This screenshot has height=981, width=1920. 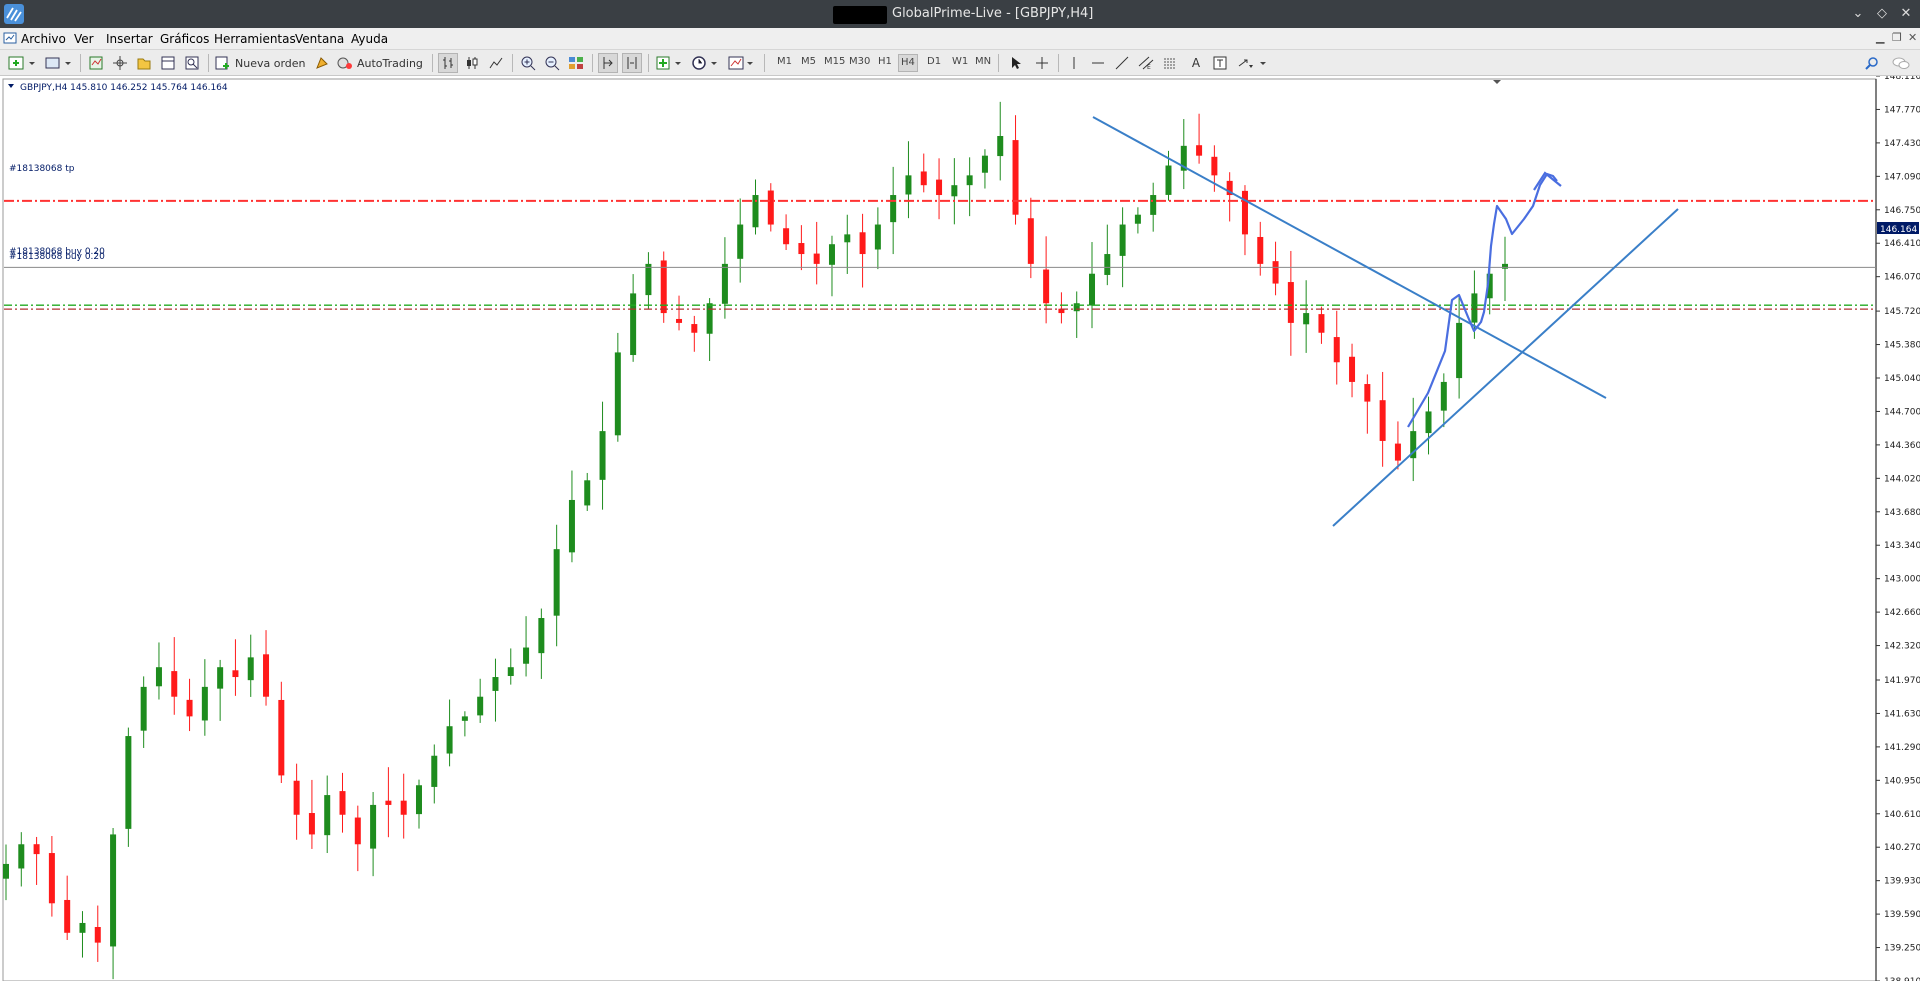 What do you see at coordinates (1098, 63) in the screenshot?
I see `horizontal-line-icon` at bounding box center [1098, 63].